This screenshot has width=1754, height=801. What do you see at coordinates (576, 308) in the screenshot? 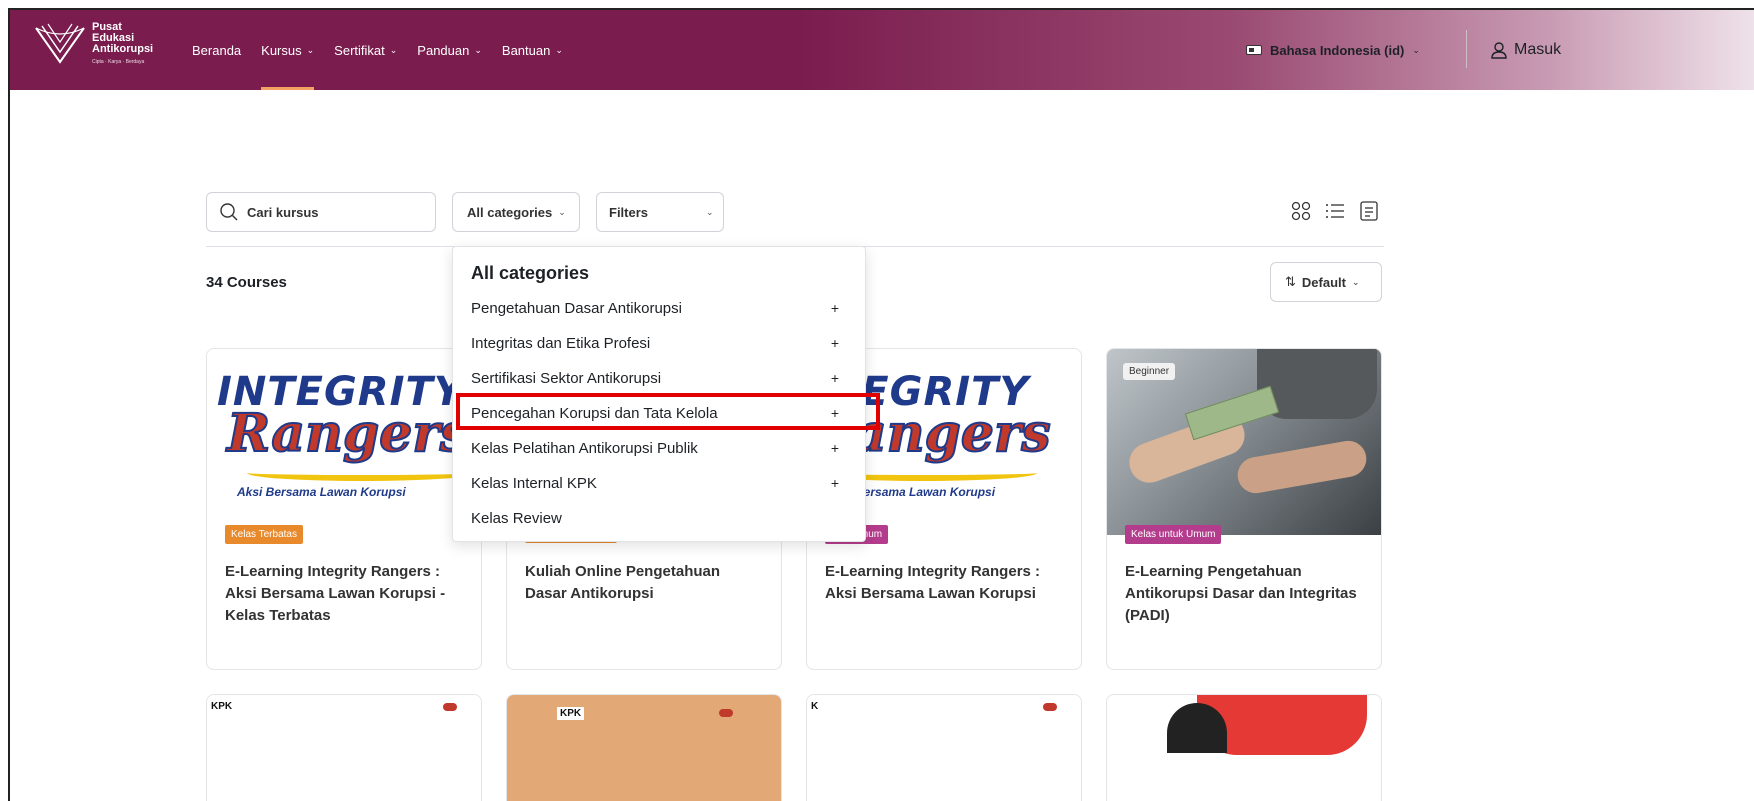
I see `category-label: Pengetahuan Dasar Antikorupsi` at bounding box center [576, 308].